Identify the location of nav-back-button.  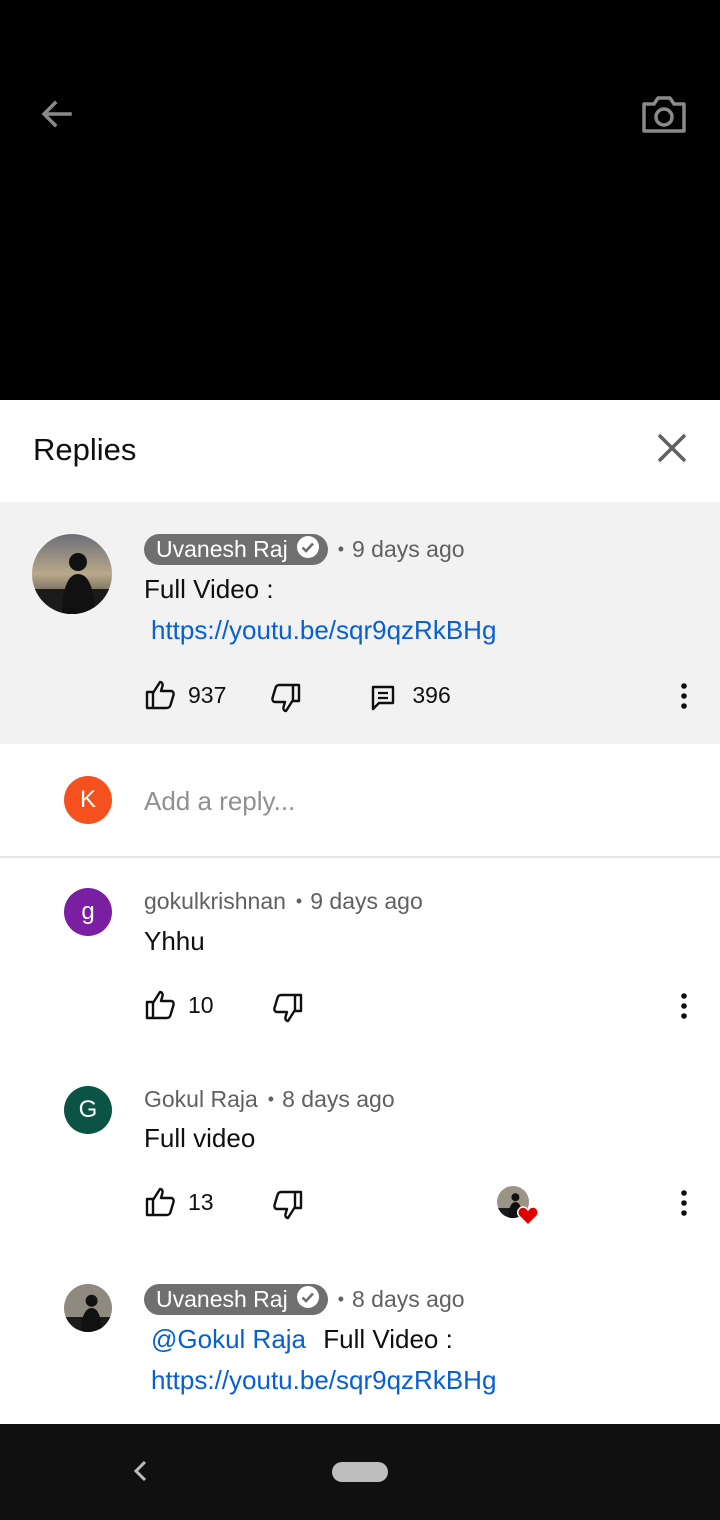
(140, 1471).